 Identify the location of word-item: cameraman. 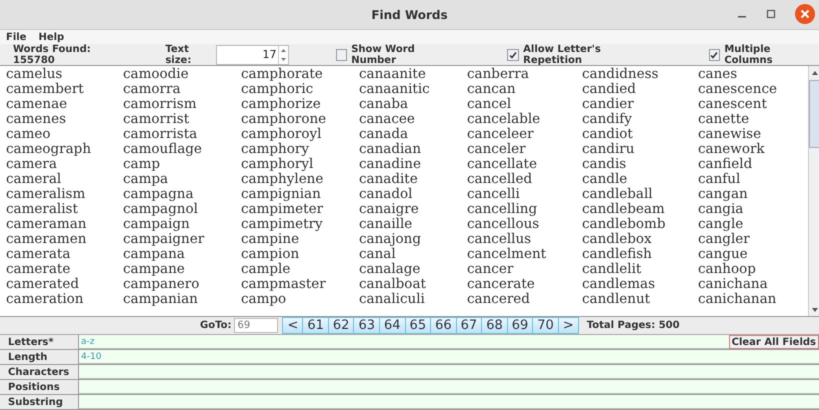
(64, 224).